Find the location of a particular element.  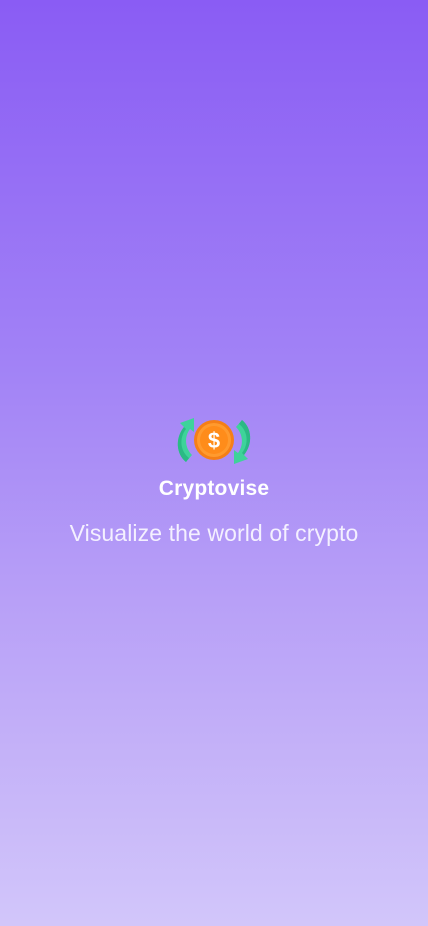

app-name: Cryptovise is located at coordinates (214, 488).